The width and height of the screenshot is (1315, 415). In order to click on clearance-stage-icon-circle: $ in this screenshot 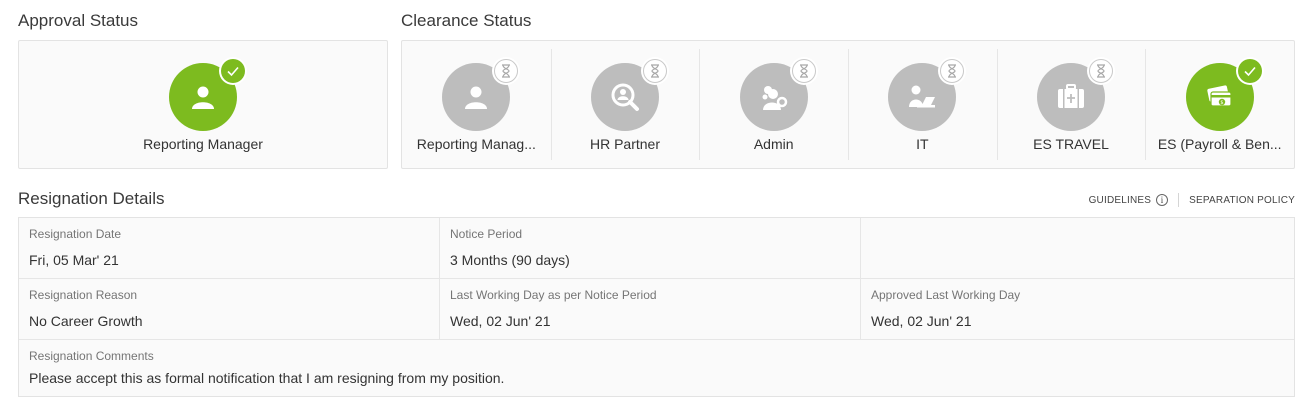, I will do `click(1224, 94)`.